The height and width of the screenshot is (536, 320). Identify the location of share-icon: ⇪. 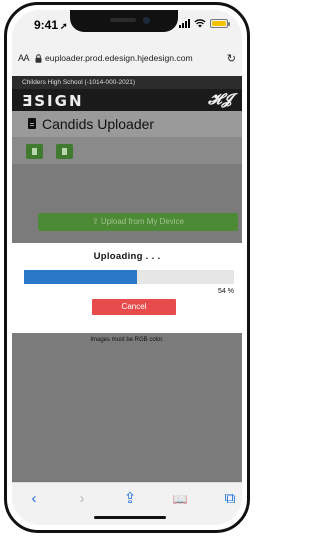
(130, 499).